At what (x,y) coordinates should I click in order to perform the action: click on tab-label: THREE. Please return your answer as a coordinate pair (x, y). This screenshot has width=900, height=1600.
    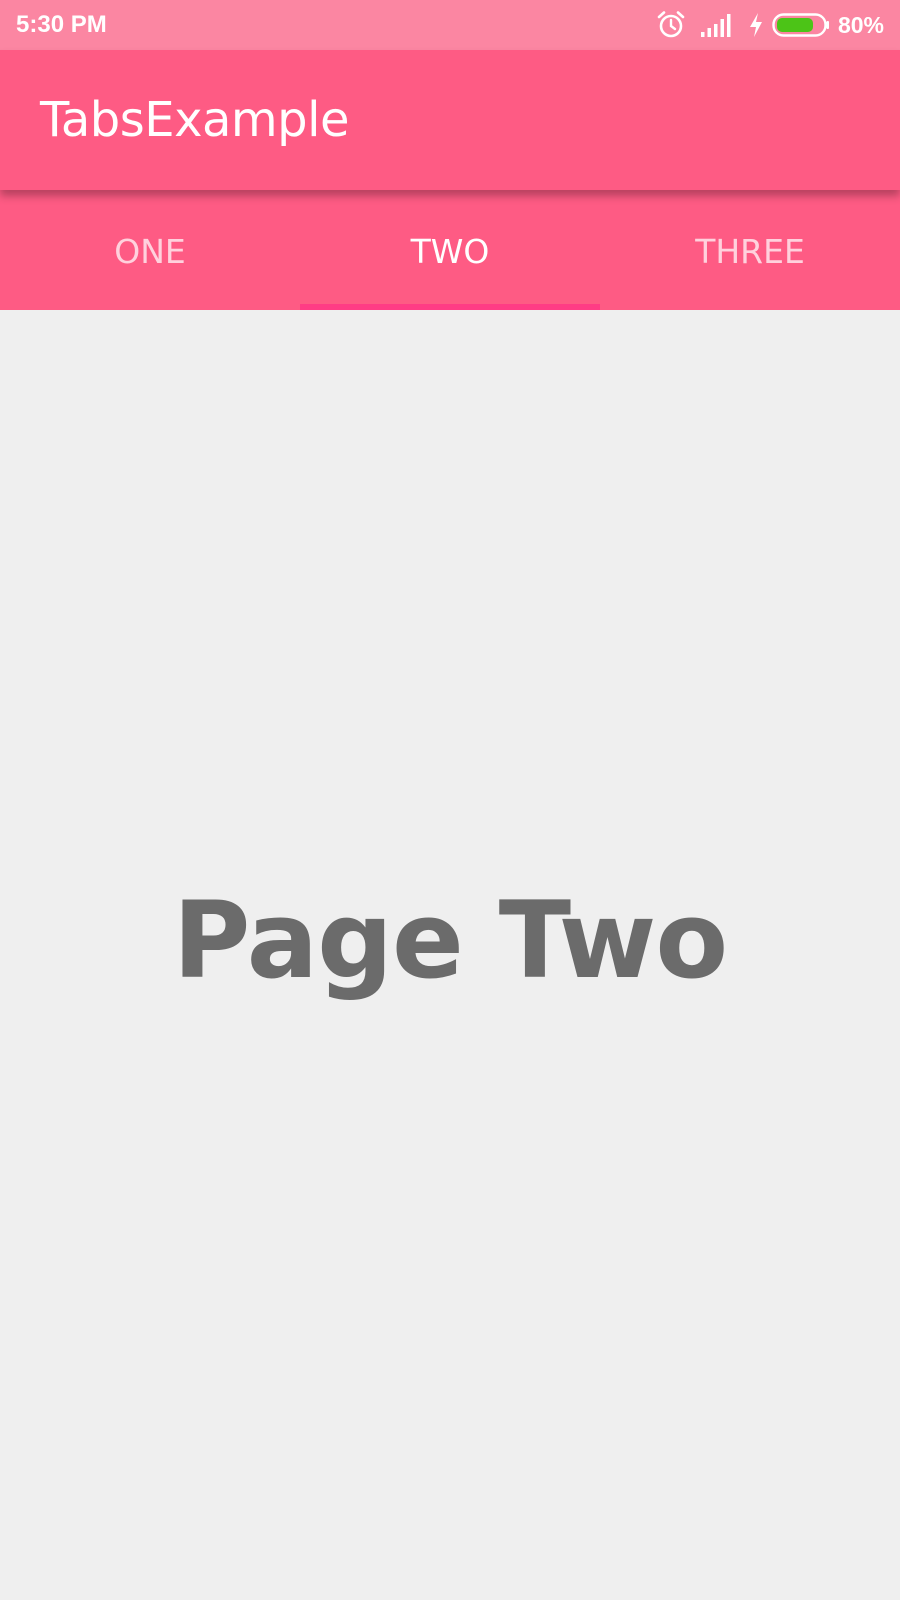
    Looking at the image, I should click on (750, 251).